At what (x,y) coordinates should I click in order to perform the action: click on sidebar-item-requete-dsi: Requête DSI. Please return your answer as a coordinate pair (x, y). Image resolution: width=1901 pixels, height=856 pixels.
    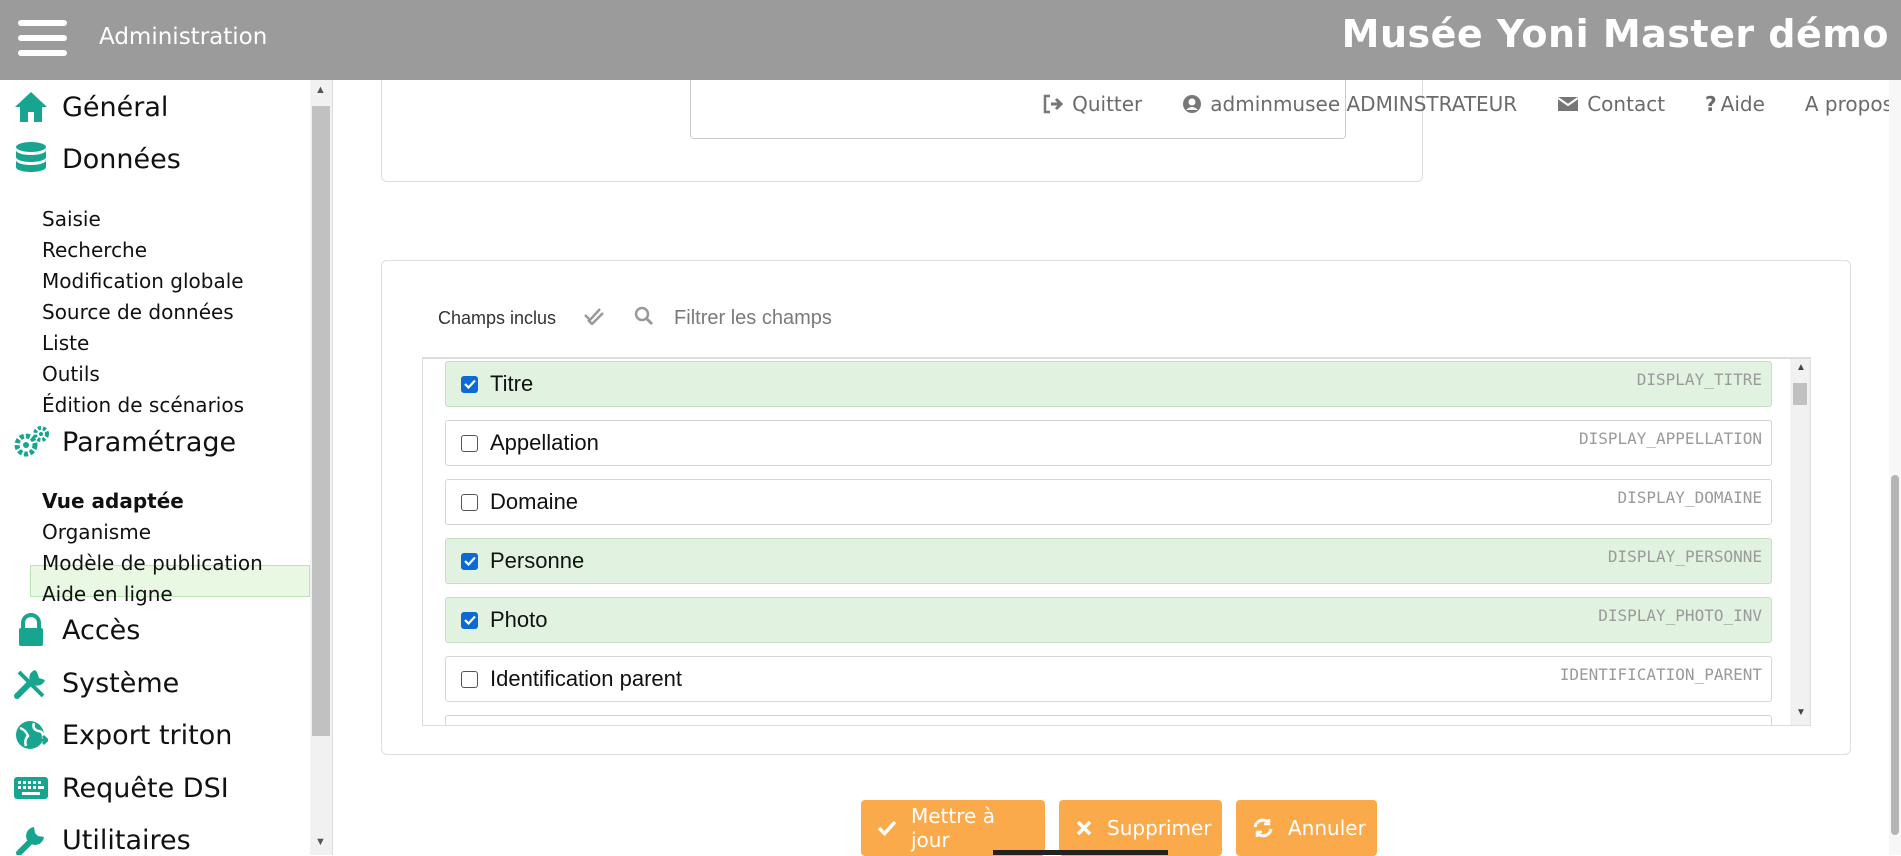
    Looking at the image, I should click on (120, 788).